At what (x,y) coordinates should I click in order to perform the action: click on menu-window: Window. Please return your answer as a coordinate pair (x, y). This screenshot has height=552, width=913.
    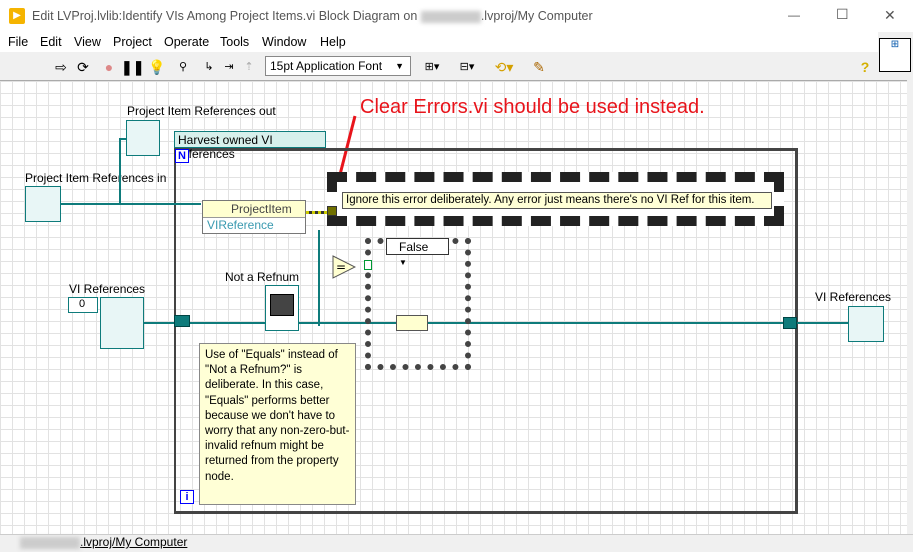
    Looking at the image, I should click on (284, 42).